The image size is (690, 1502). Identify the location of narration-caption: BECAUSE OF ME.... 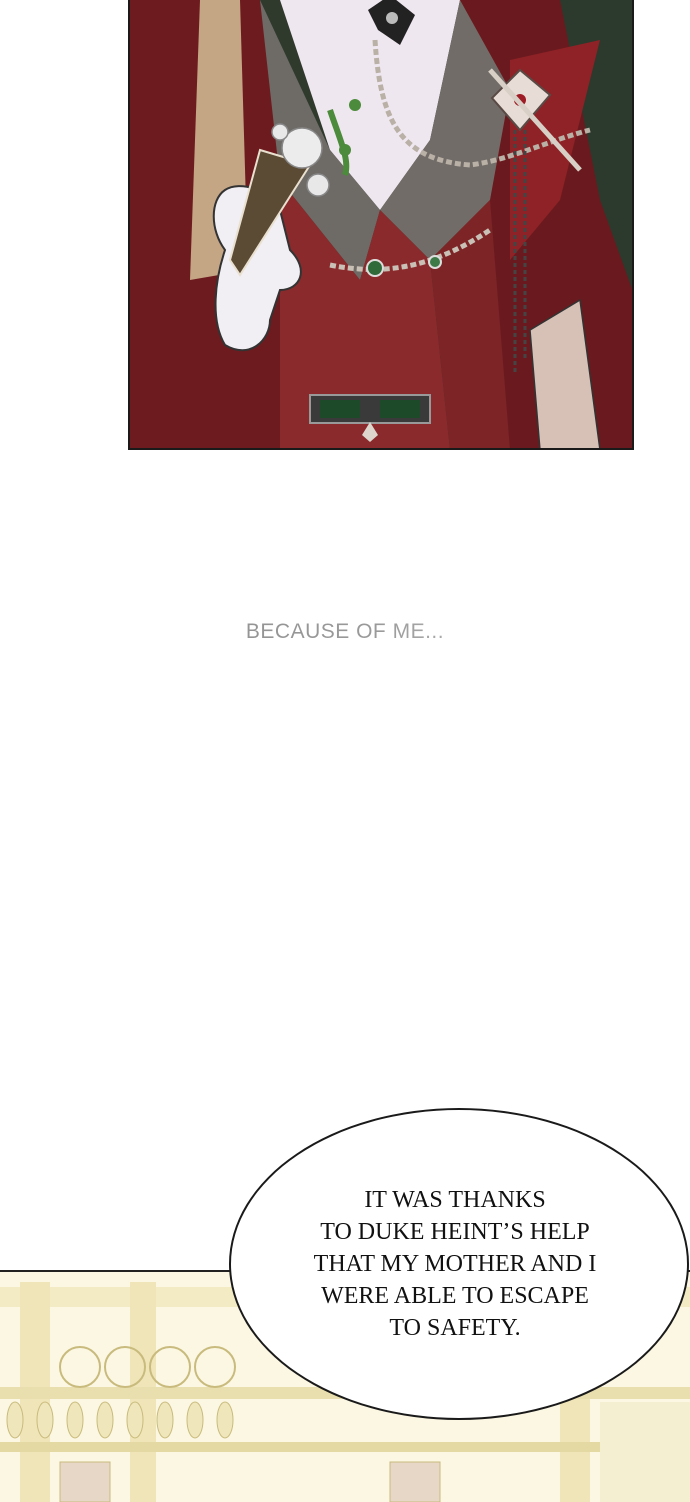
(345, 632).